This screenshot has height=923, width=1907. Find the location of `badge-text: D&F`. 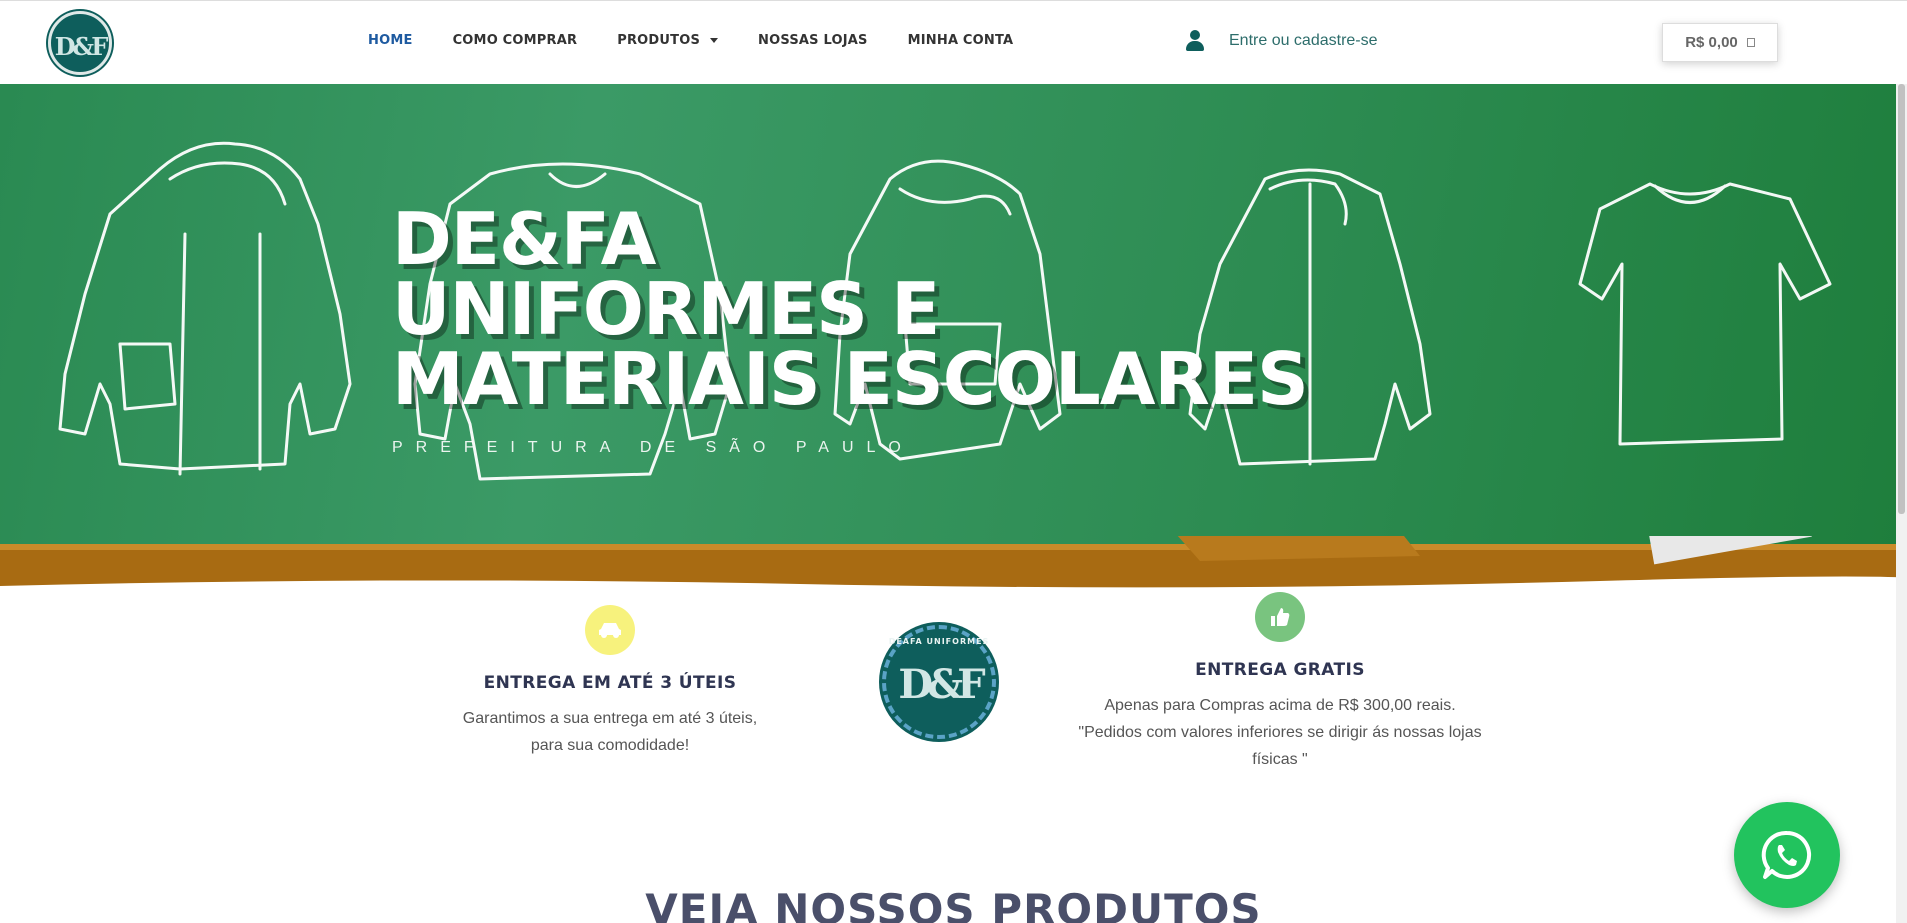

badge-text: D&F is located at coordinates (941, 684).